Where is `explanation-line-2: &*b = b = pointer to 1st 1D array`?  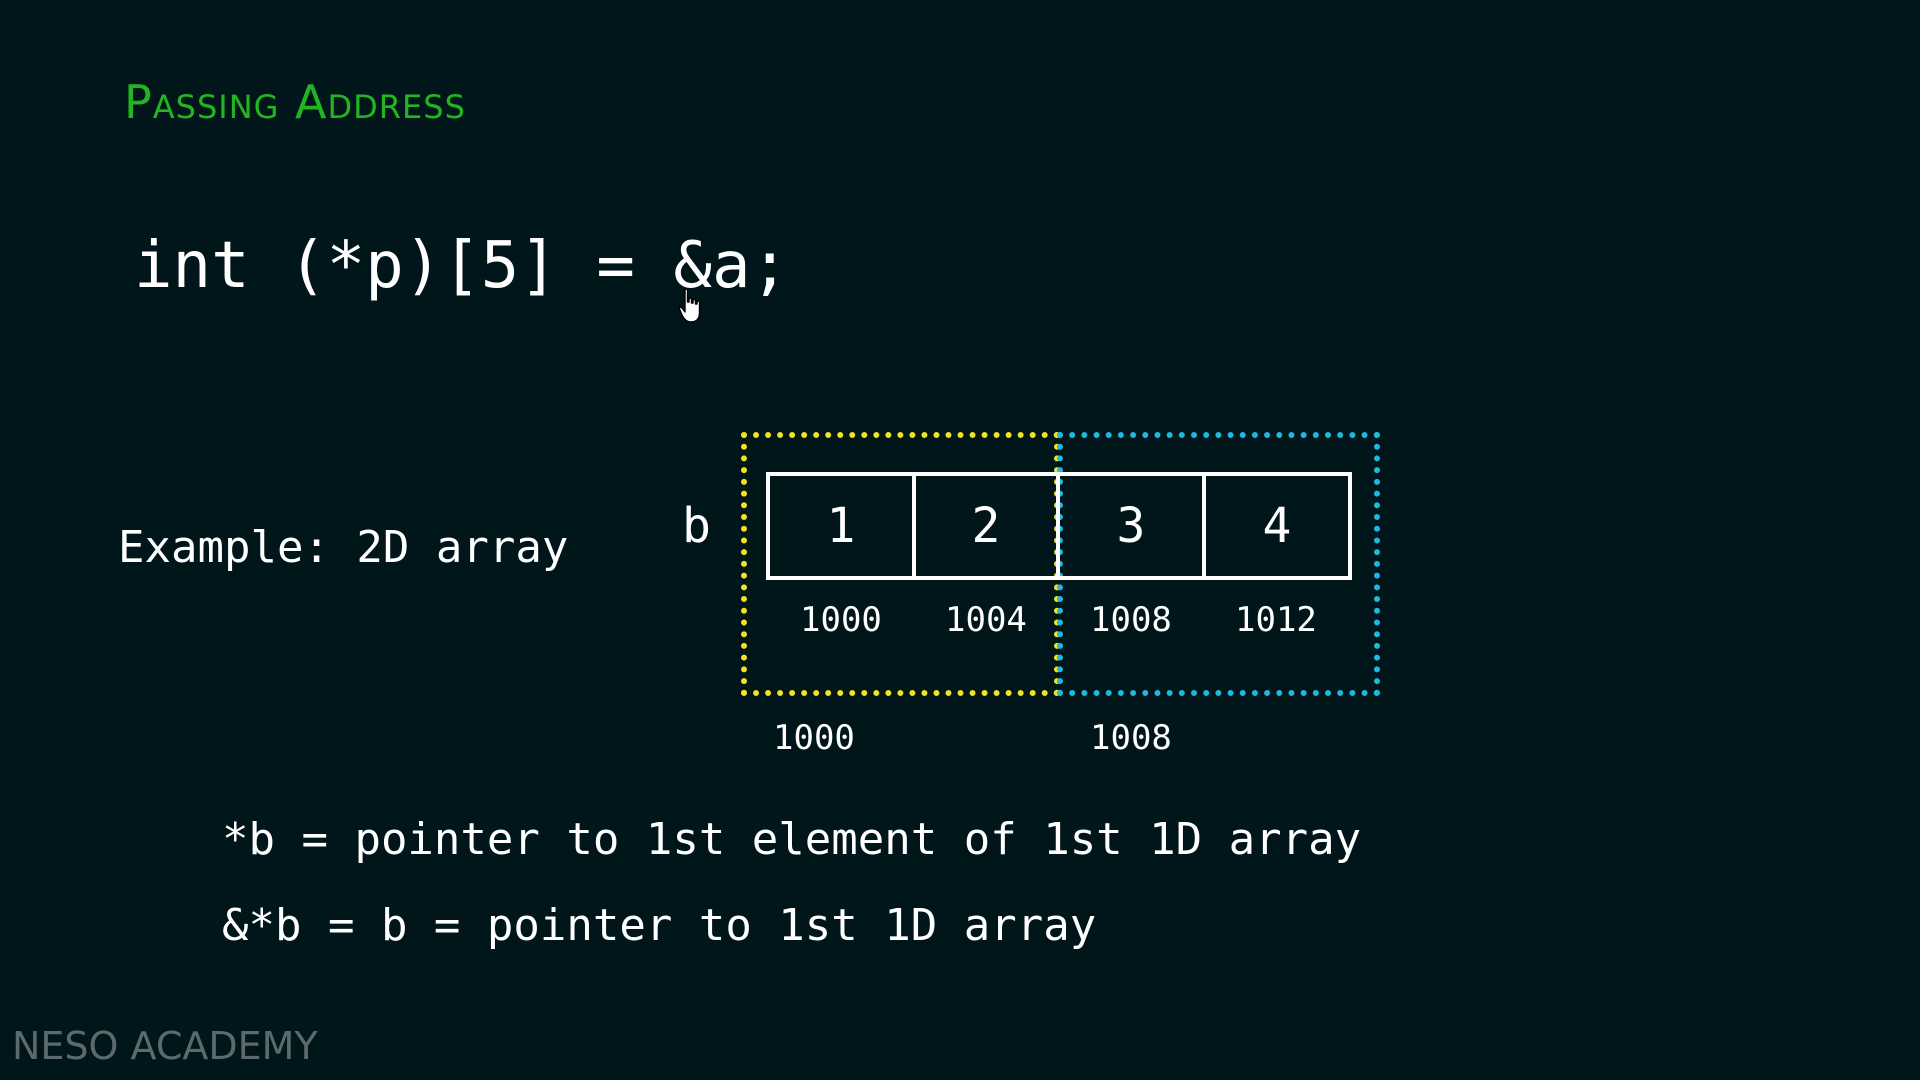
explanation-line-2: &*b = b = pointer to 1st 1D array is located at coordinates (659, 925).